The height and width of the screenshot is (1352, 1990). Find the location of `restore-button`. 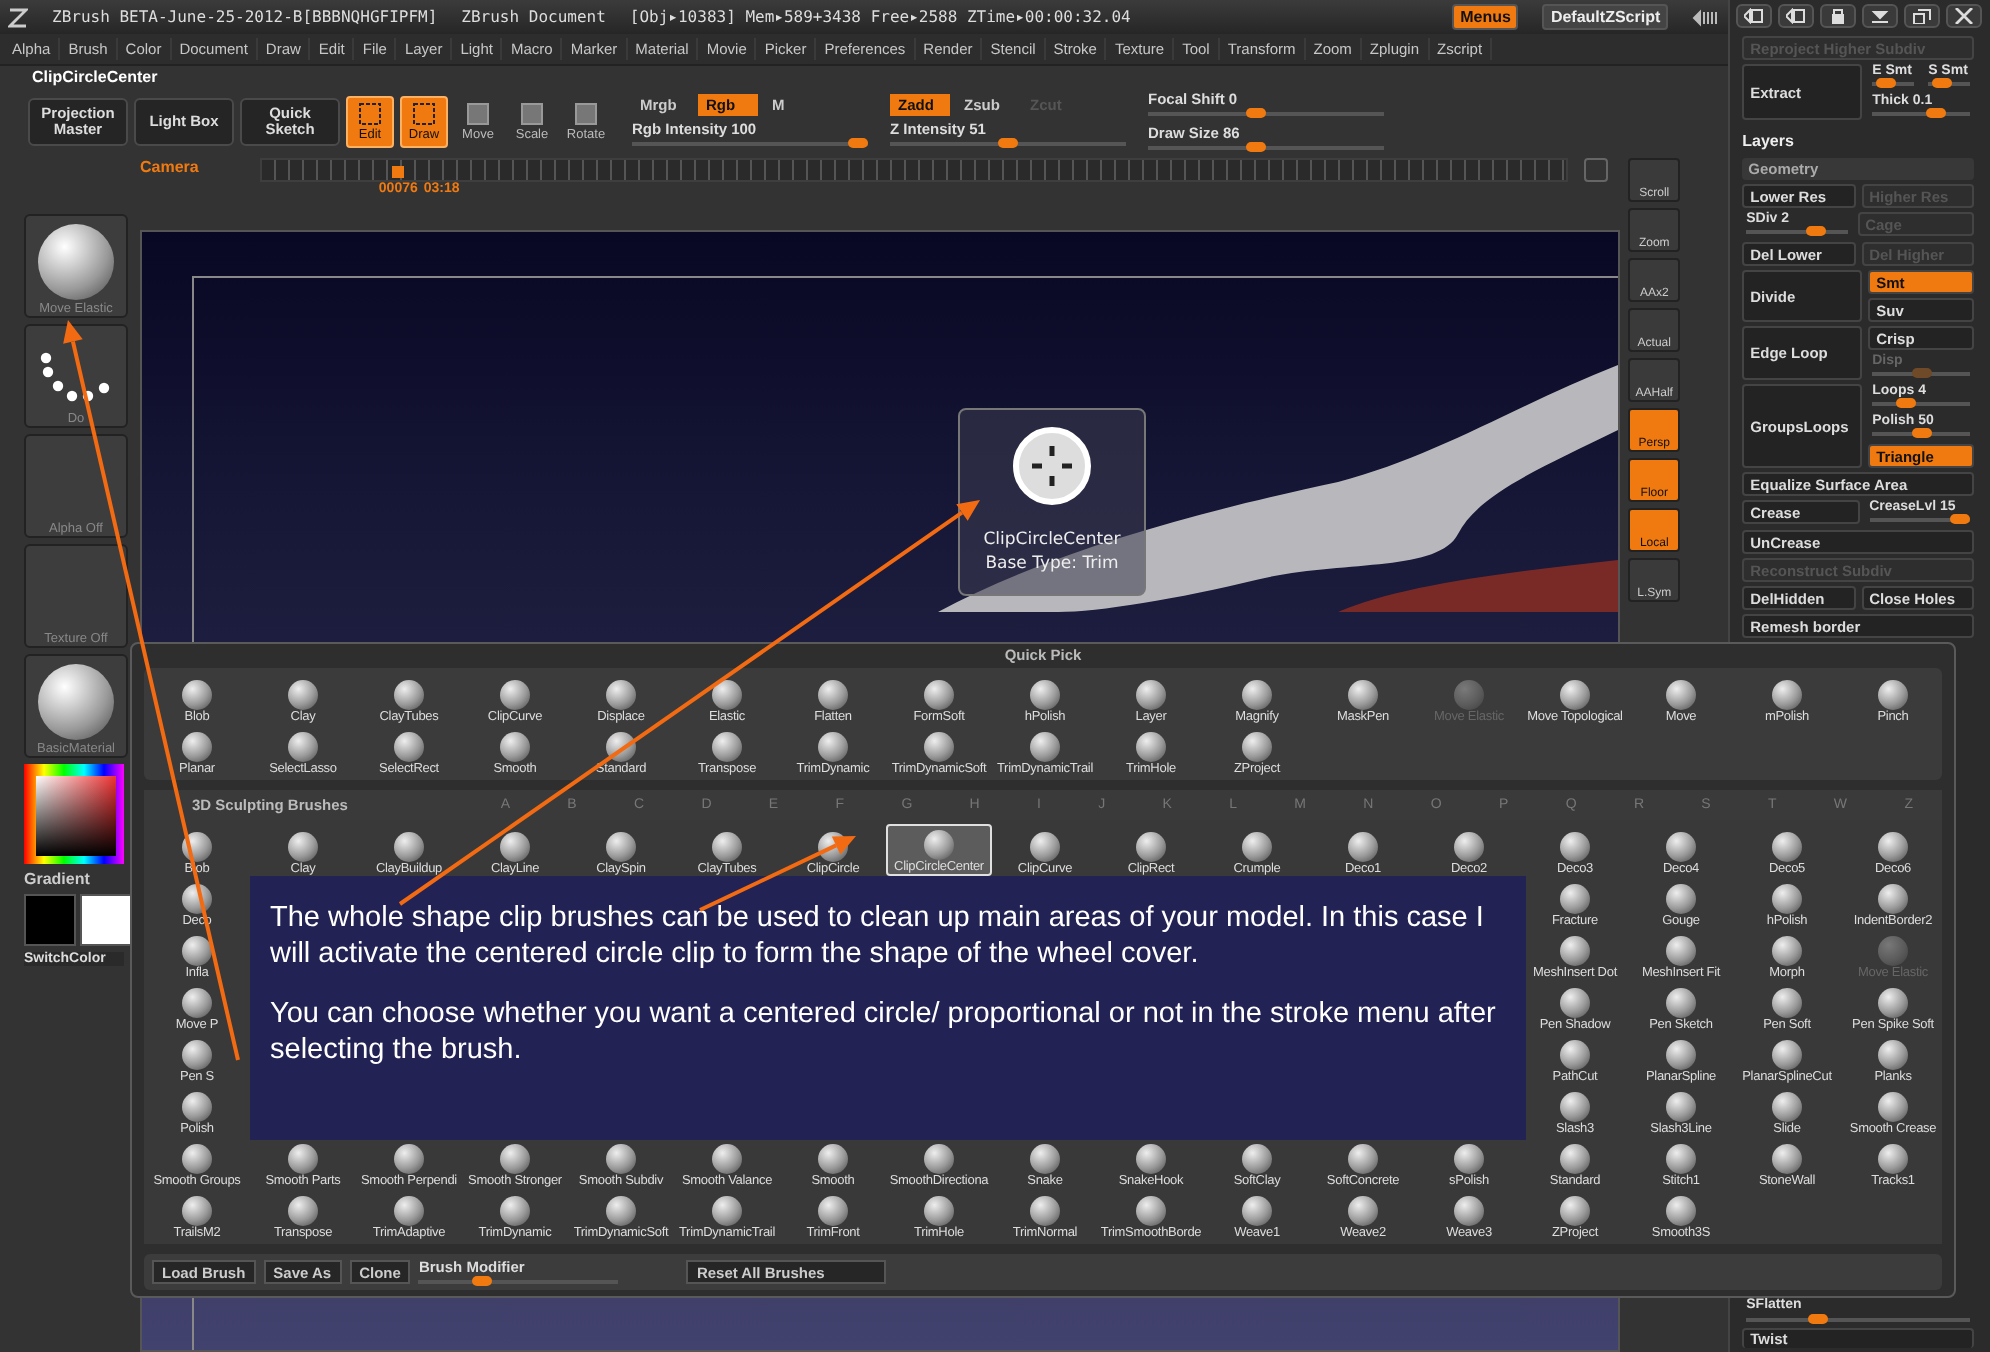

restore-button is located at coordinates (1922, 16).